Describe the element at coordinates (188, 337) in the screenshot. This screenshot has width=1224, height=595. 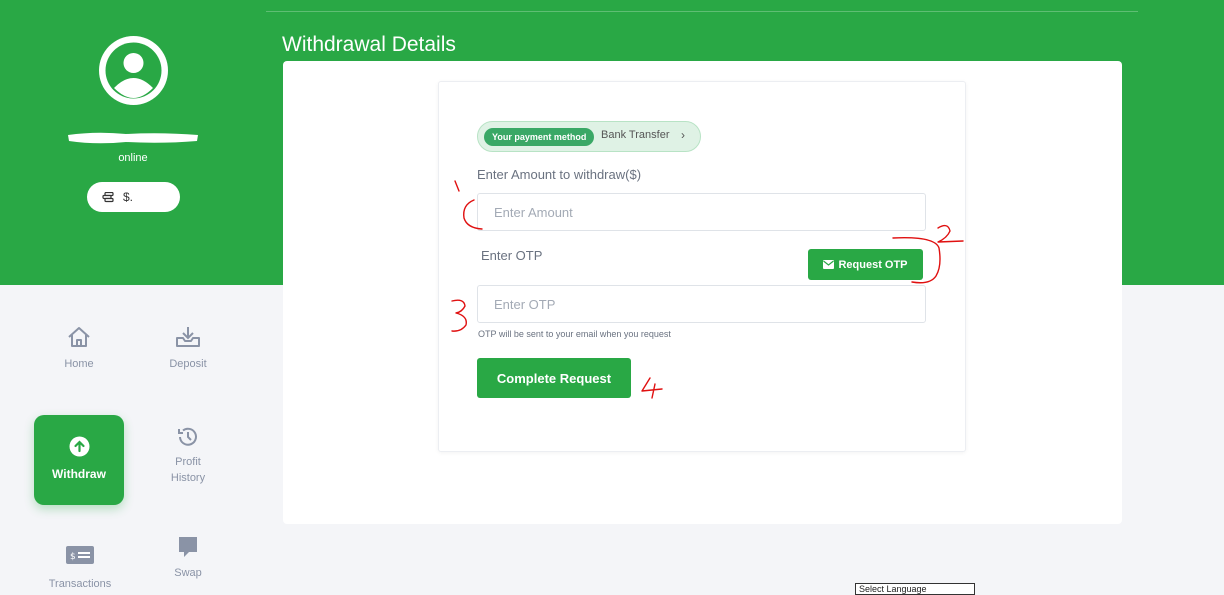
I see `download-tray-icon` at that location.